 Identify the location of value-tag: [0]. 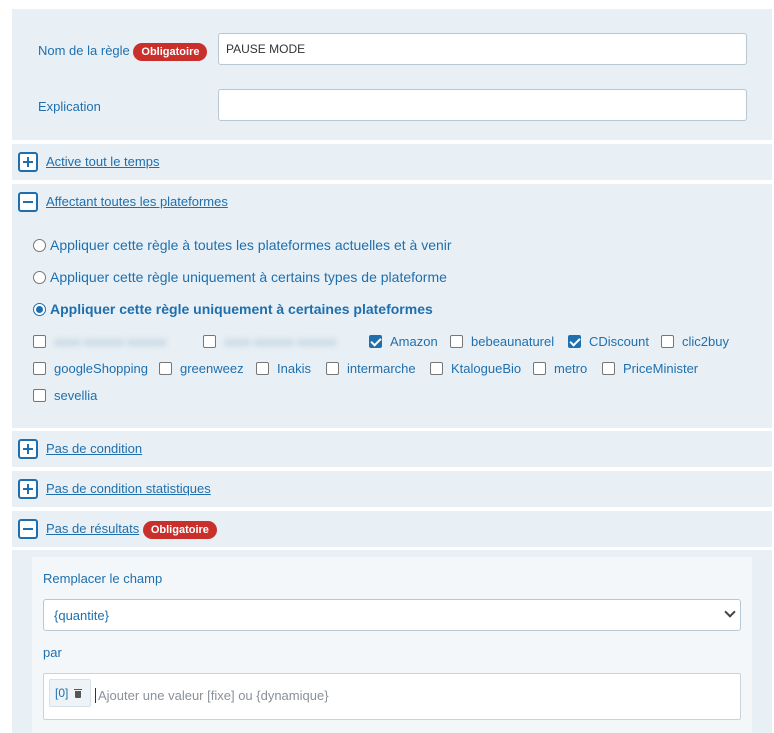
(70, 693).